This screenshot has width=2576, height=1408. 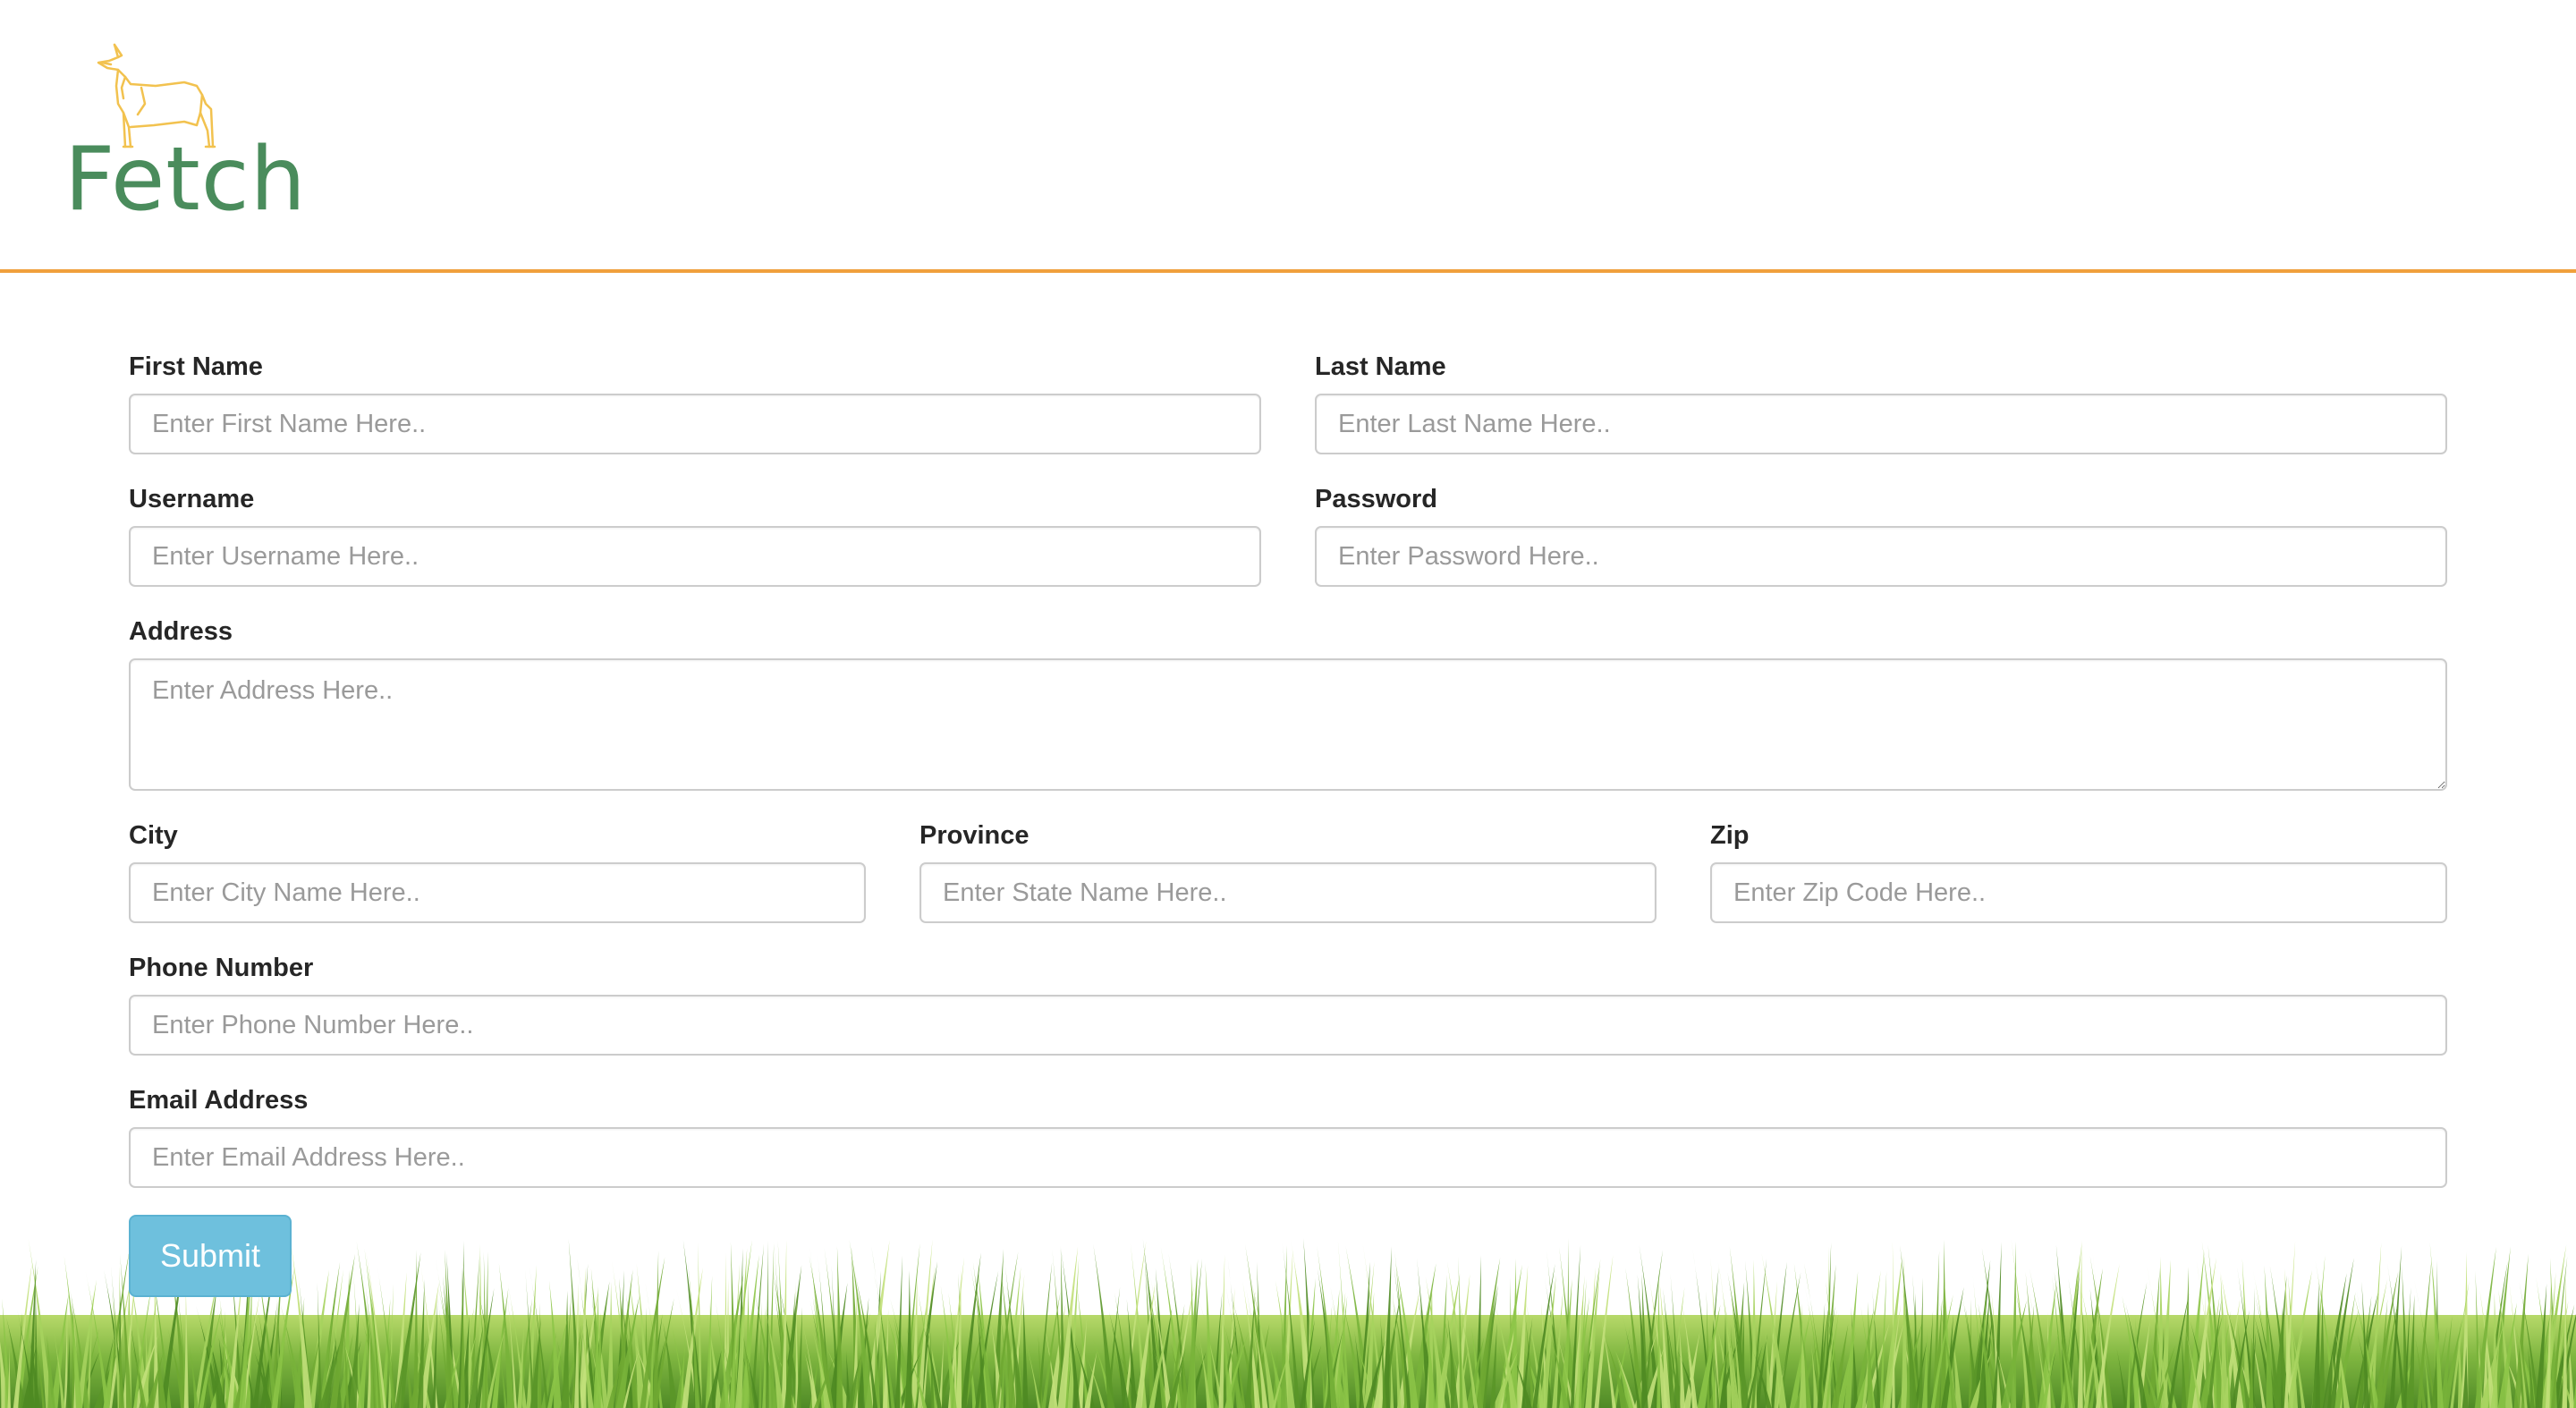 What do you see at coordinates (210, 1256) in the screenshot?
I see `submit-button: Submit` at bounding box center [210, 1256].